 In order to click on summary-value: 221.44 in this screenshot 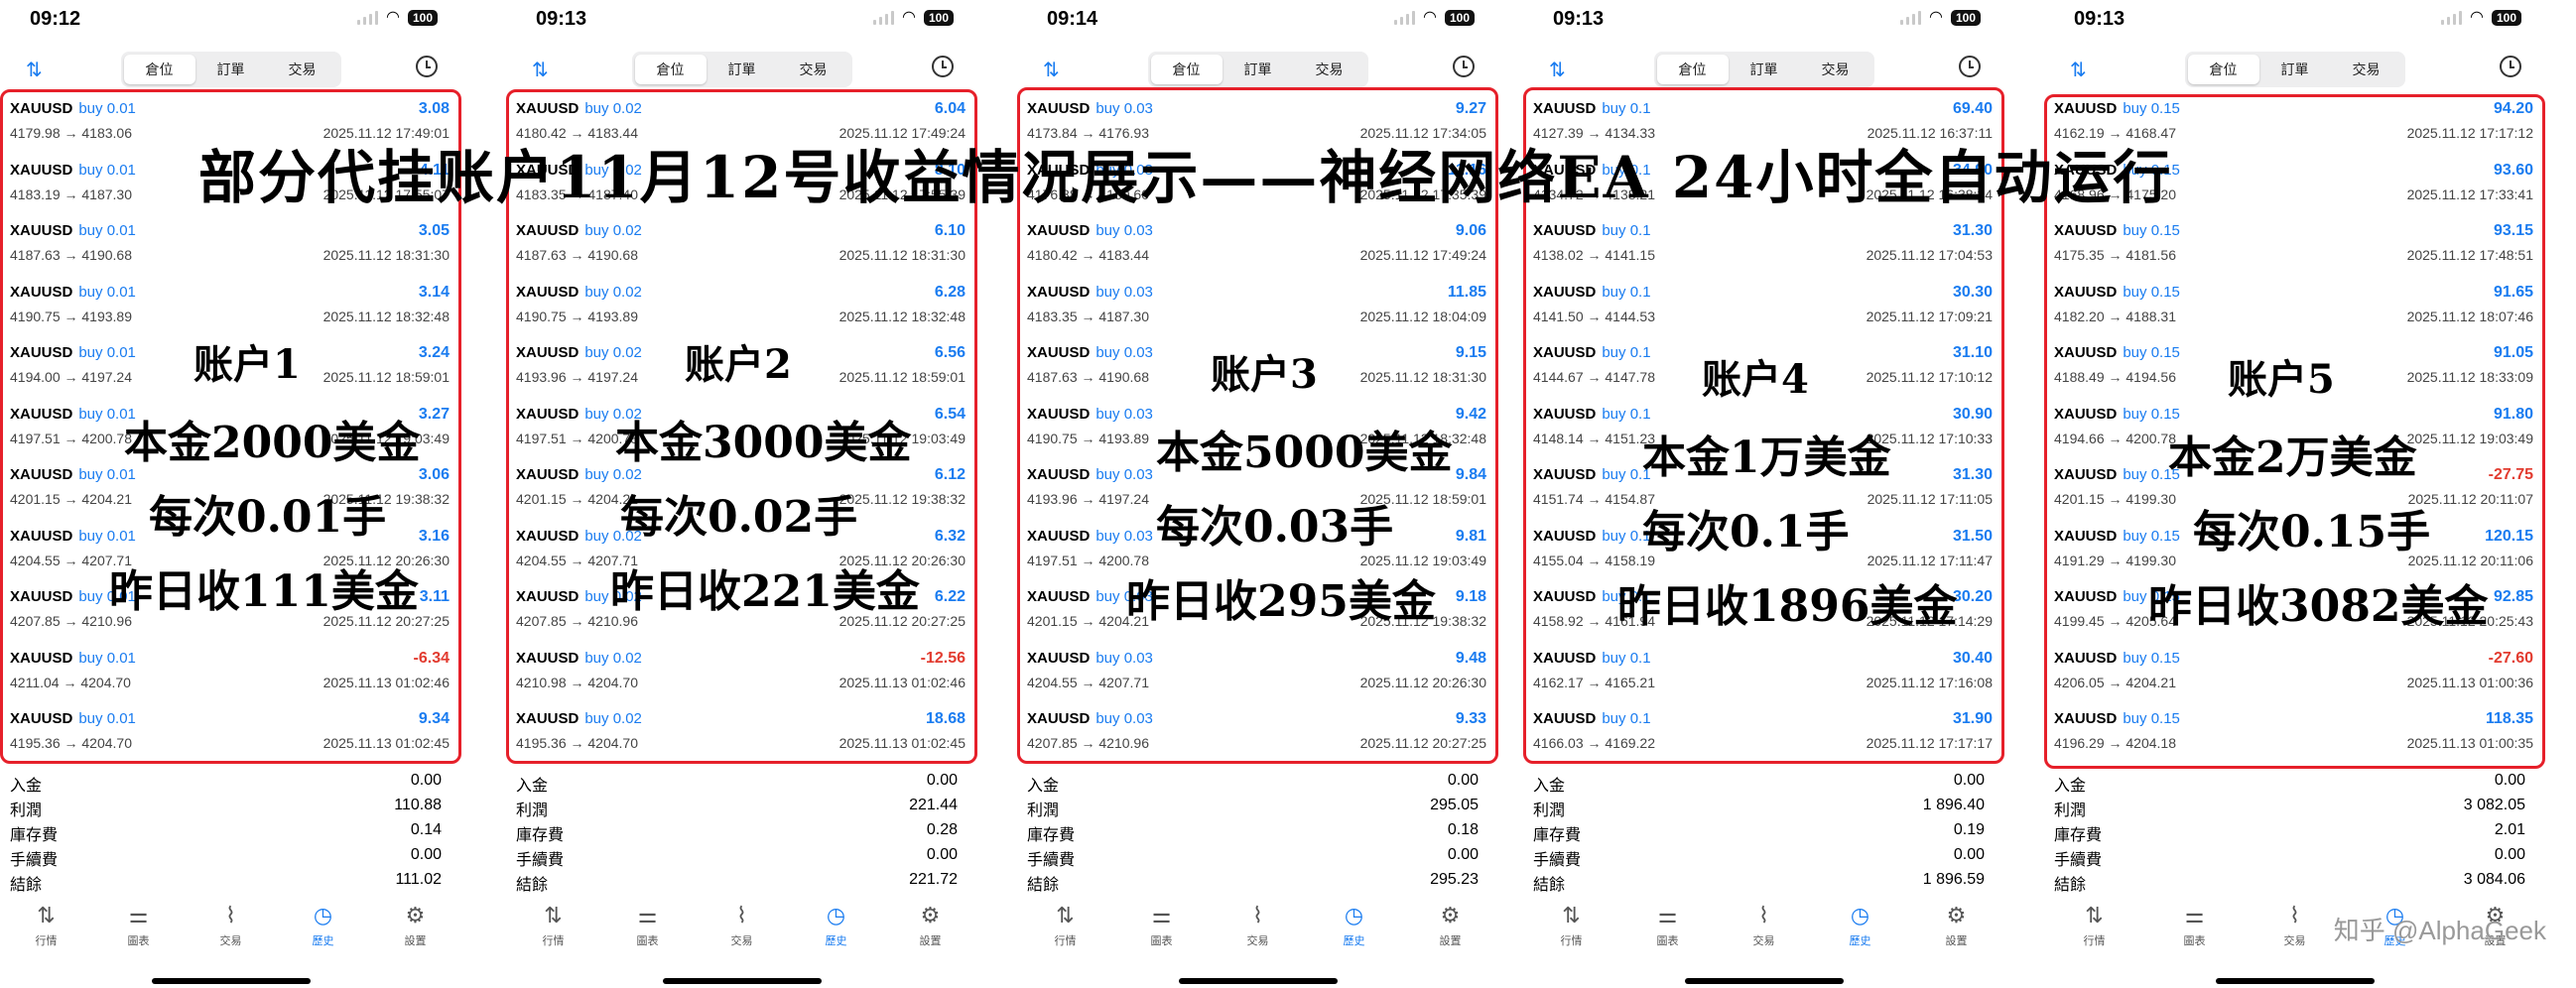, I will do `click(934, 805)`.